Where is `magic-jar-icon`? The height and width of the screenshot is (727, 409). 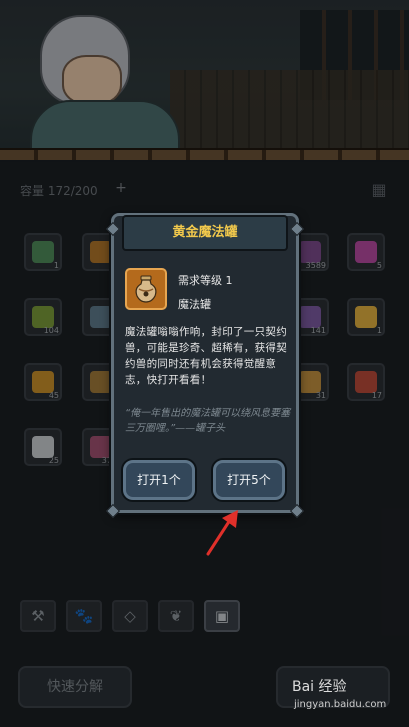 magic-jar-icon is located at coordinates (146, 289).